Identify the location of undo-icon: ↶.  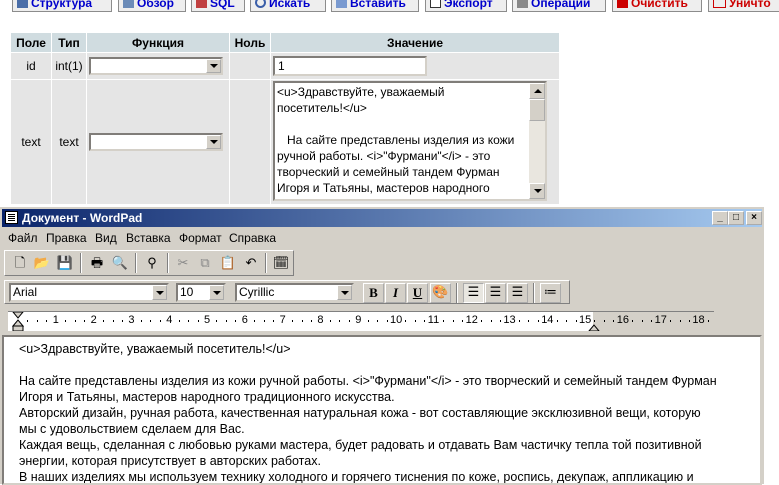
(251, 263).